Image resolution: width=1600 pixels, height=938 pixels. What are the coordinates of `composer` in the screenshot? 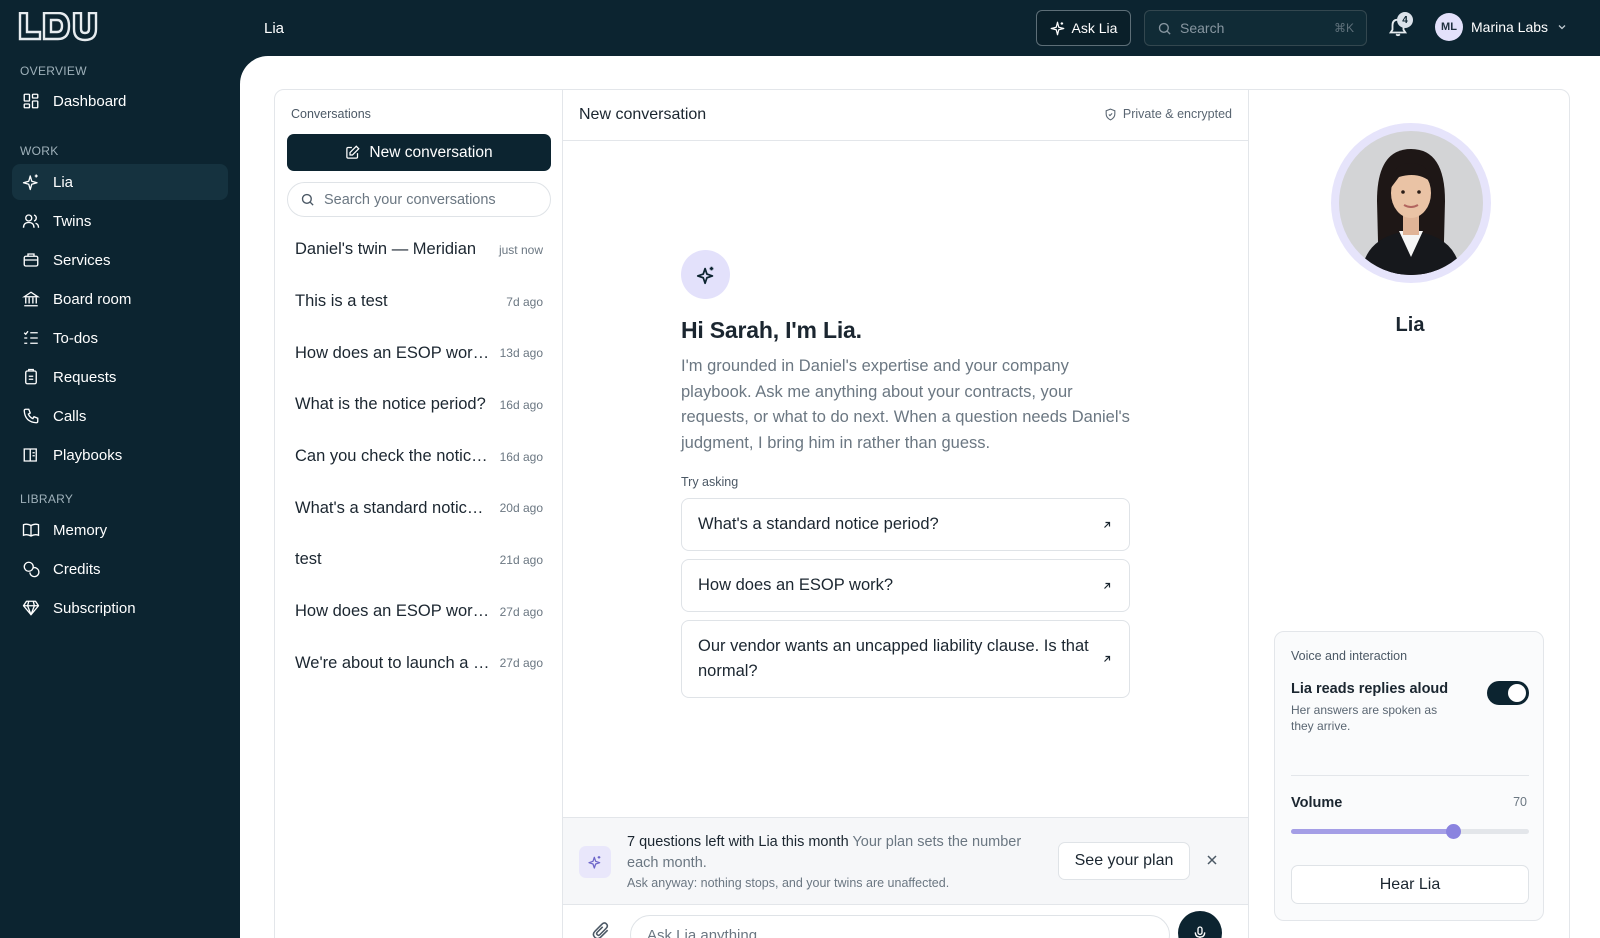 It's located at (905, 921).